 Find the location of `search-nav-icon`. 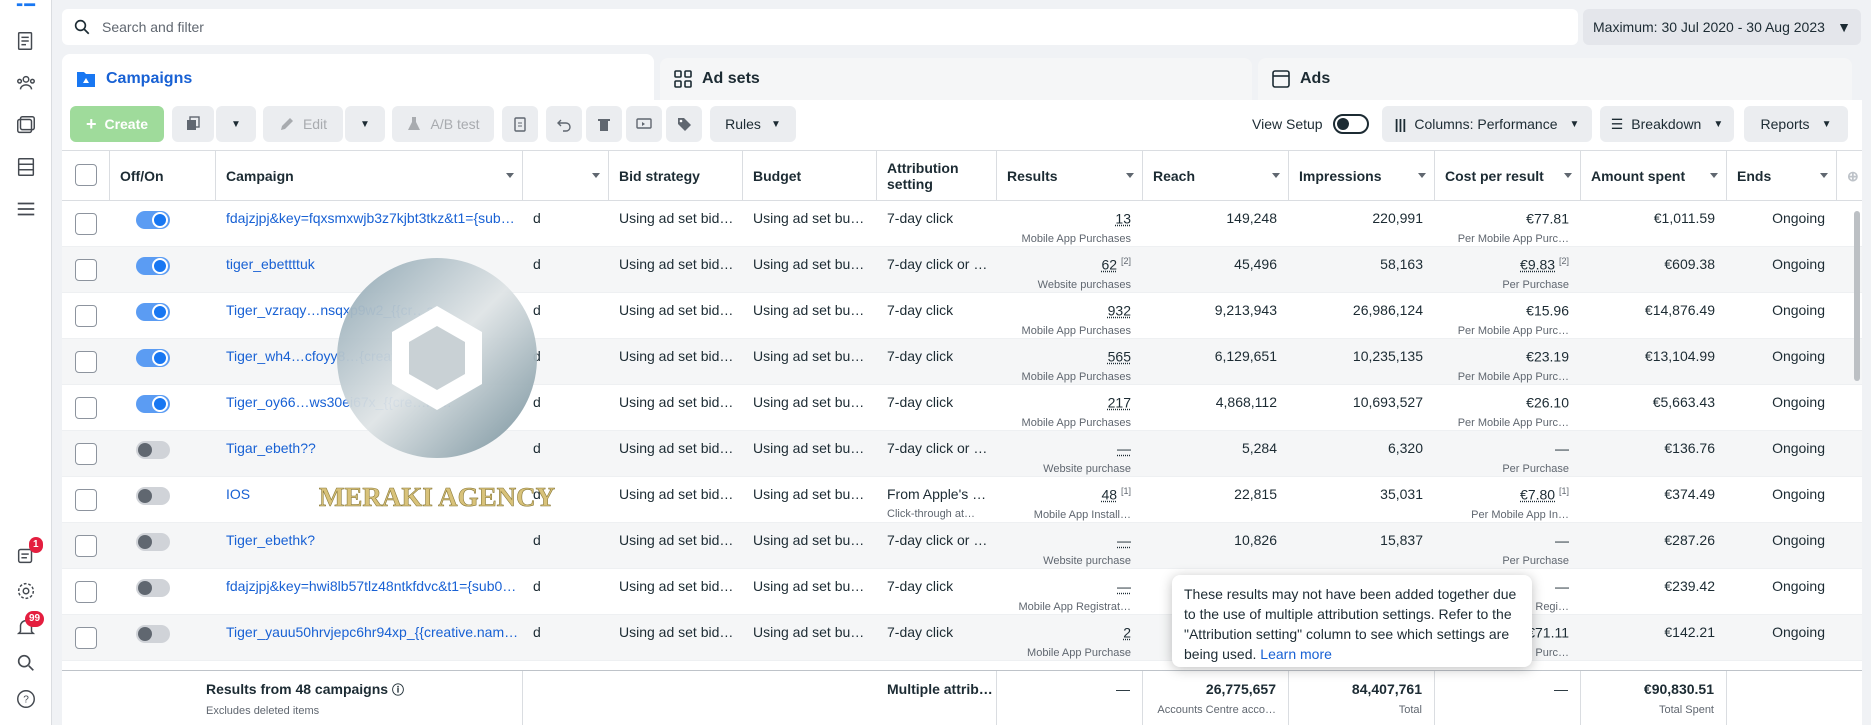

search-nav-icon is located at coordinates (26, 663).